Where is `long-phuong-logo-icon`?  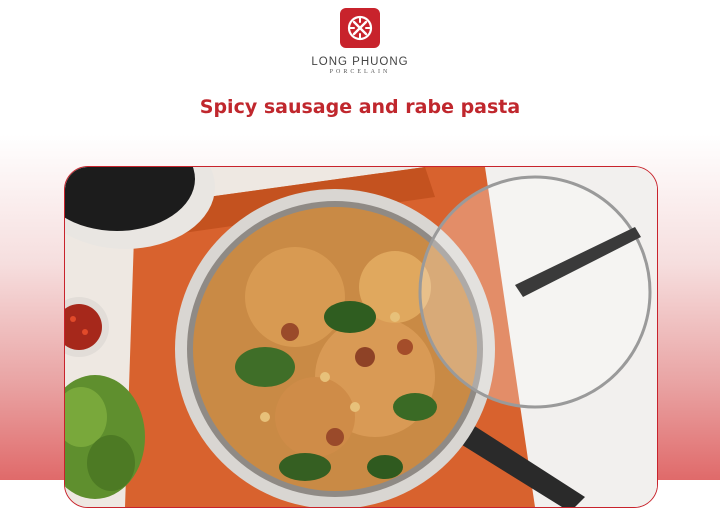 long-phuong-logo-icon is located at coordinates (360, 28).